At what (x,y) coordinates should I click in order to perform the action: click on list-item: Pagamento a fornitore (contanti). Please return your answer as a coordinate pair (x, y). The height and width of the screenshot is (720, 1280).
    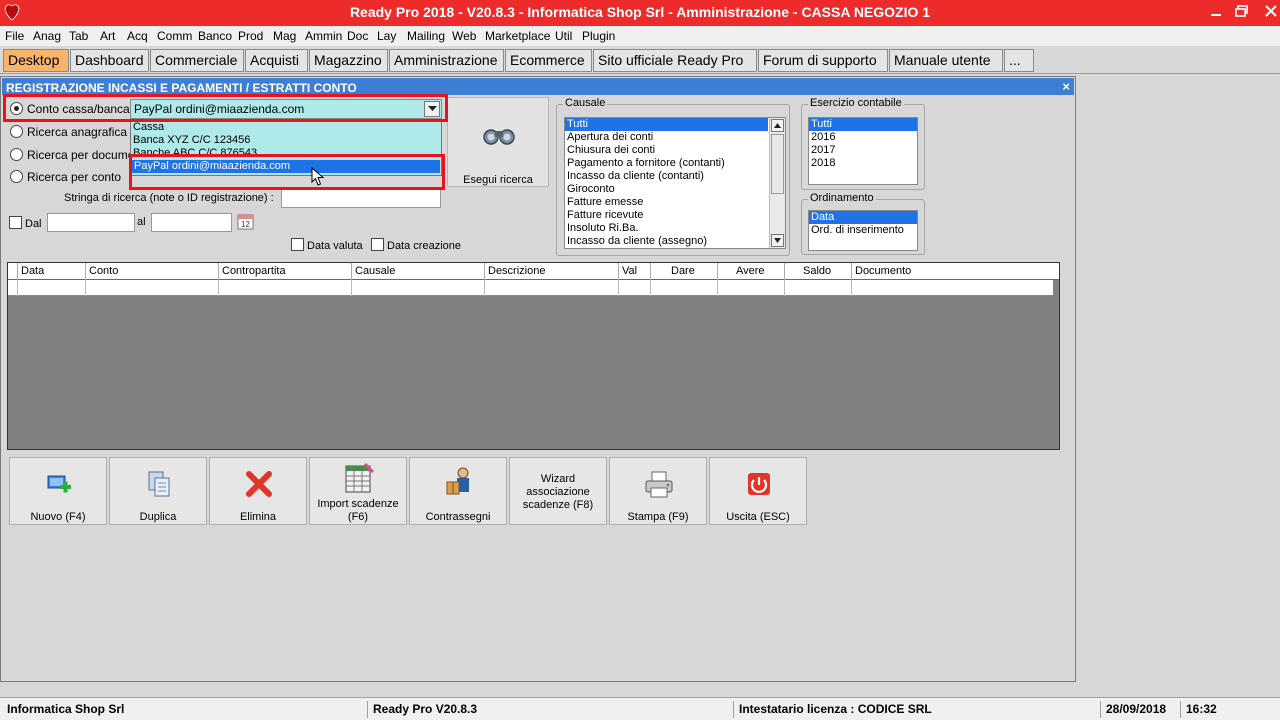
    Looking at the image, I should click on (675, 163).